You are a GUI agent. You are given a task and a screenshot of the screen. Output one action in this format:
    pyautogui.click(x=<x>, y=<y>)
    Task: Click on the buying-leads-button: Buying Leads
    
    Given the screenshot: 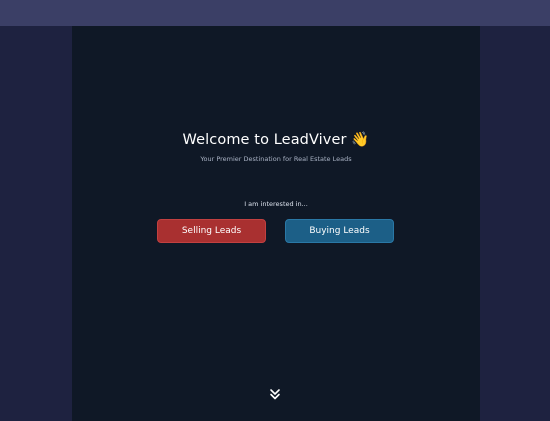 What is the action you would take?
    pyautogui.click(x=339, y=231)
    